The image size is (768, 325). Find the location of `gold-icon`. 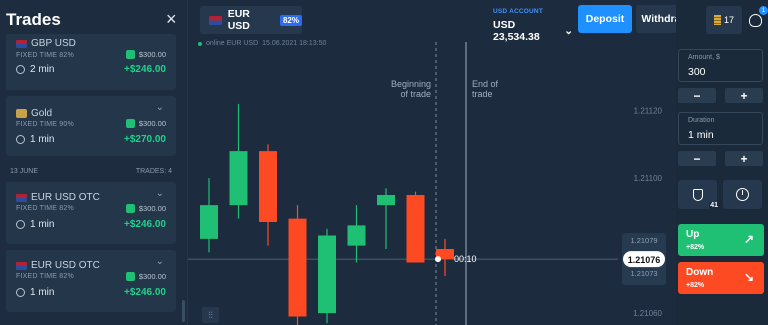

gold-icon is located at coordinates (21, 113).